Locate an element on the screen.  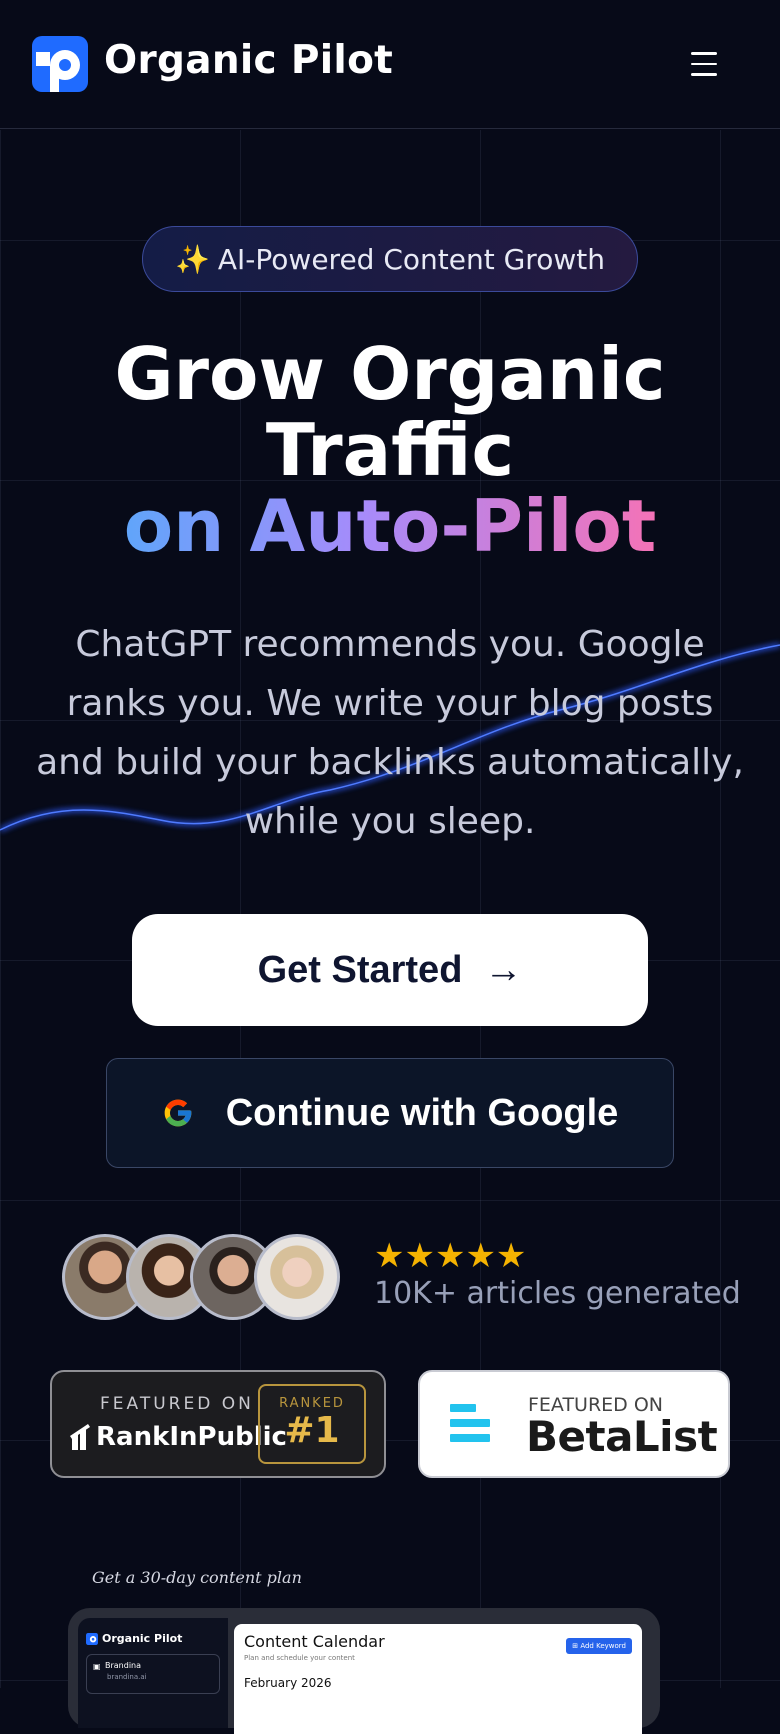
google-icon is located at coordinates (178, 1113).